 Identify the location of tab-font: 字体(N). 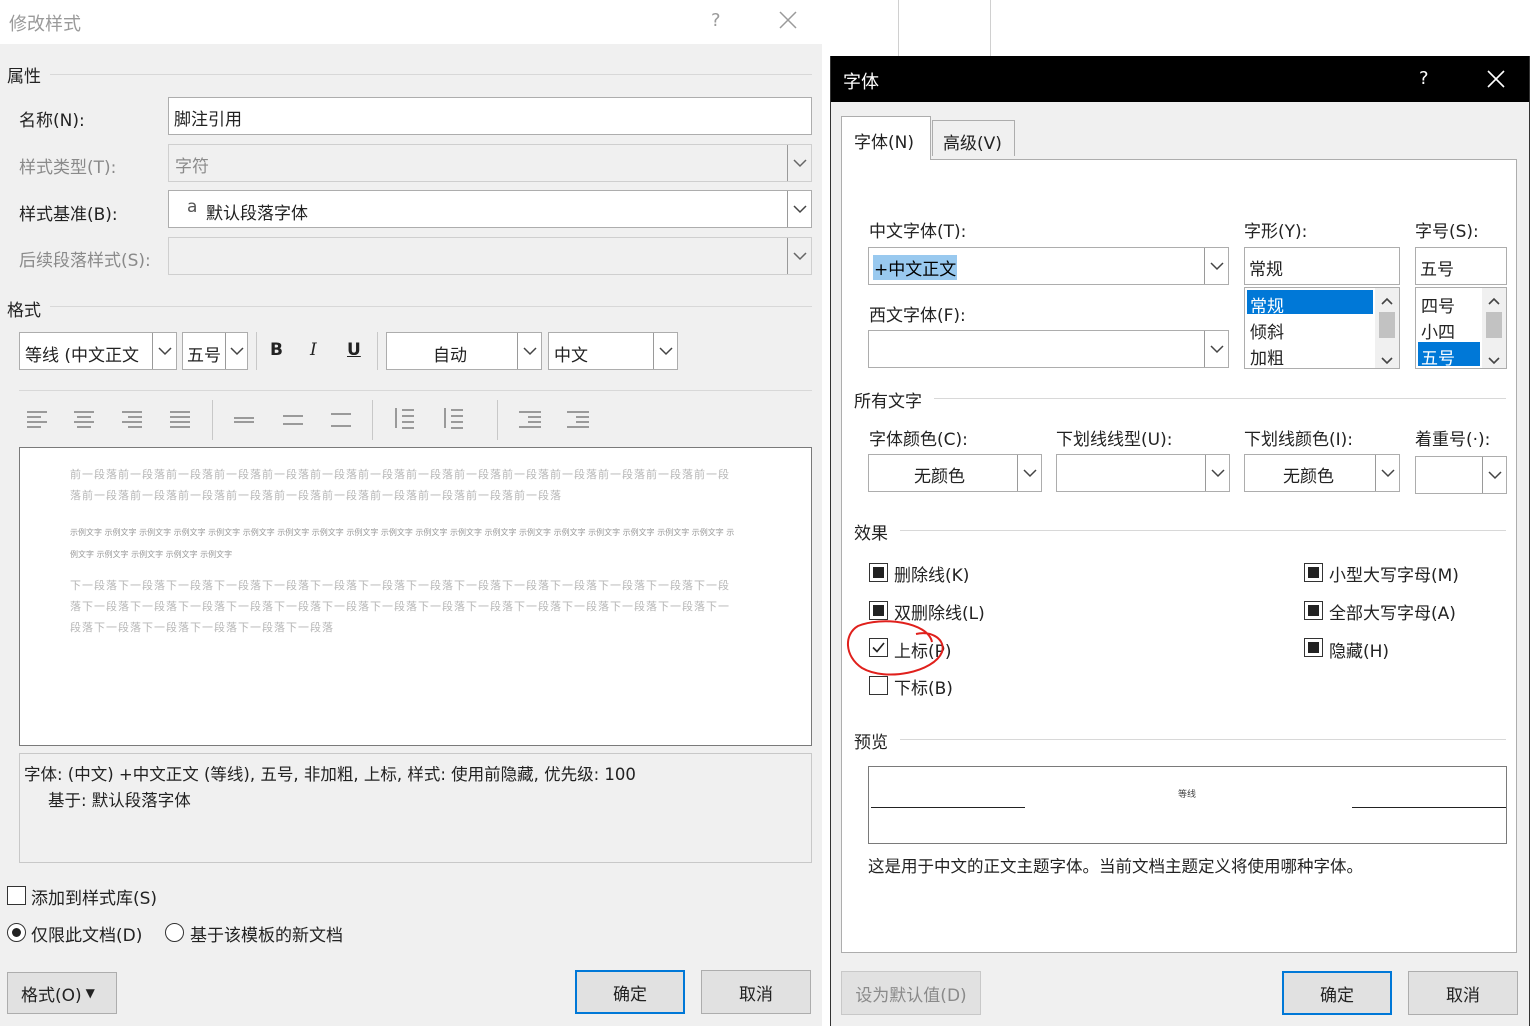
(886, 138).